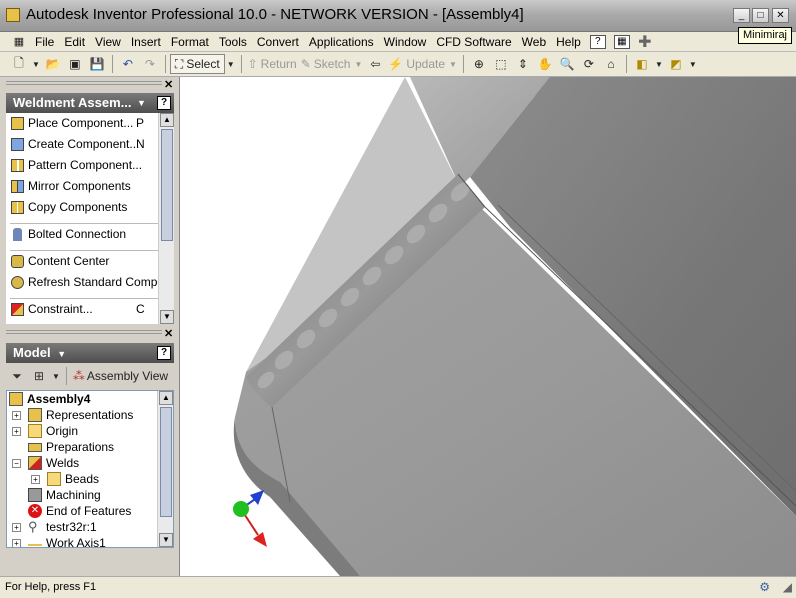 This screenshot has width=796, height=598. Describe the element at coordinates (90, 186) in the screenshot. I see `panel-item-mirror-components: Mirror Components` at that location.